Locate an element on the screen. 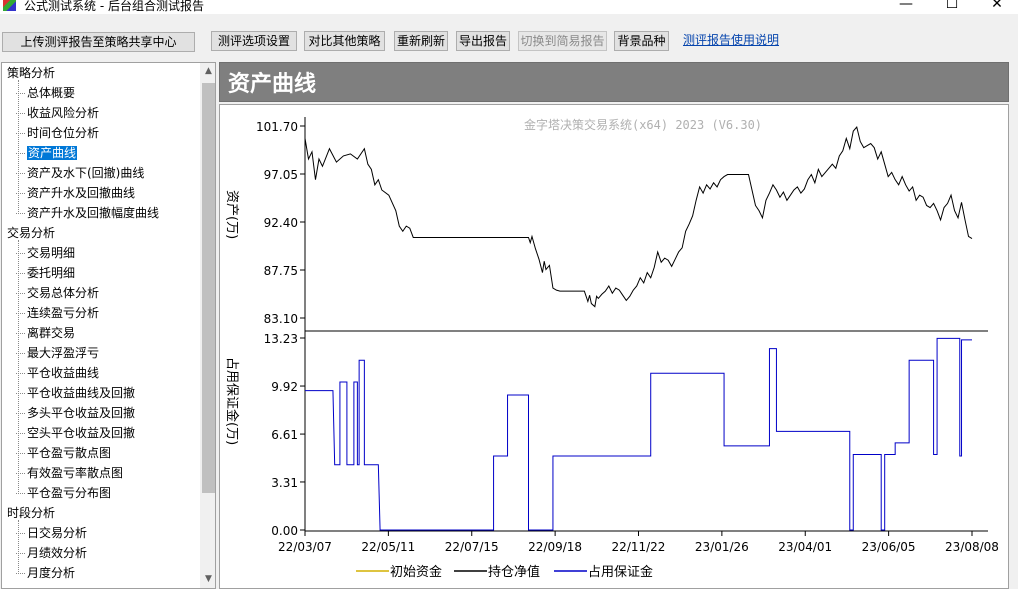 The image size is (1018, 589). tree-item: 委托明细 is located at coordinates (45, 273).